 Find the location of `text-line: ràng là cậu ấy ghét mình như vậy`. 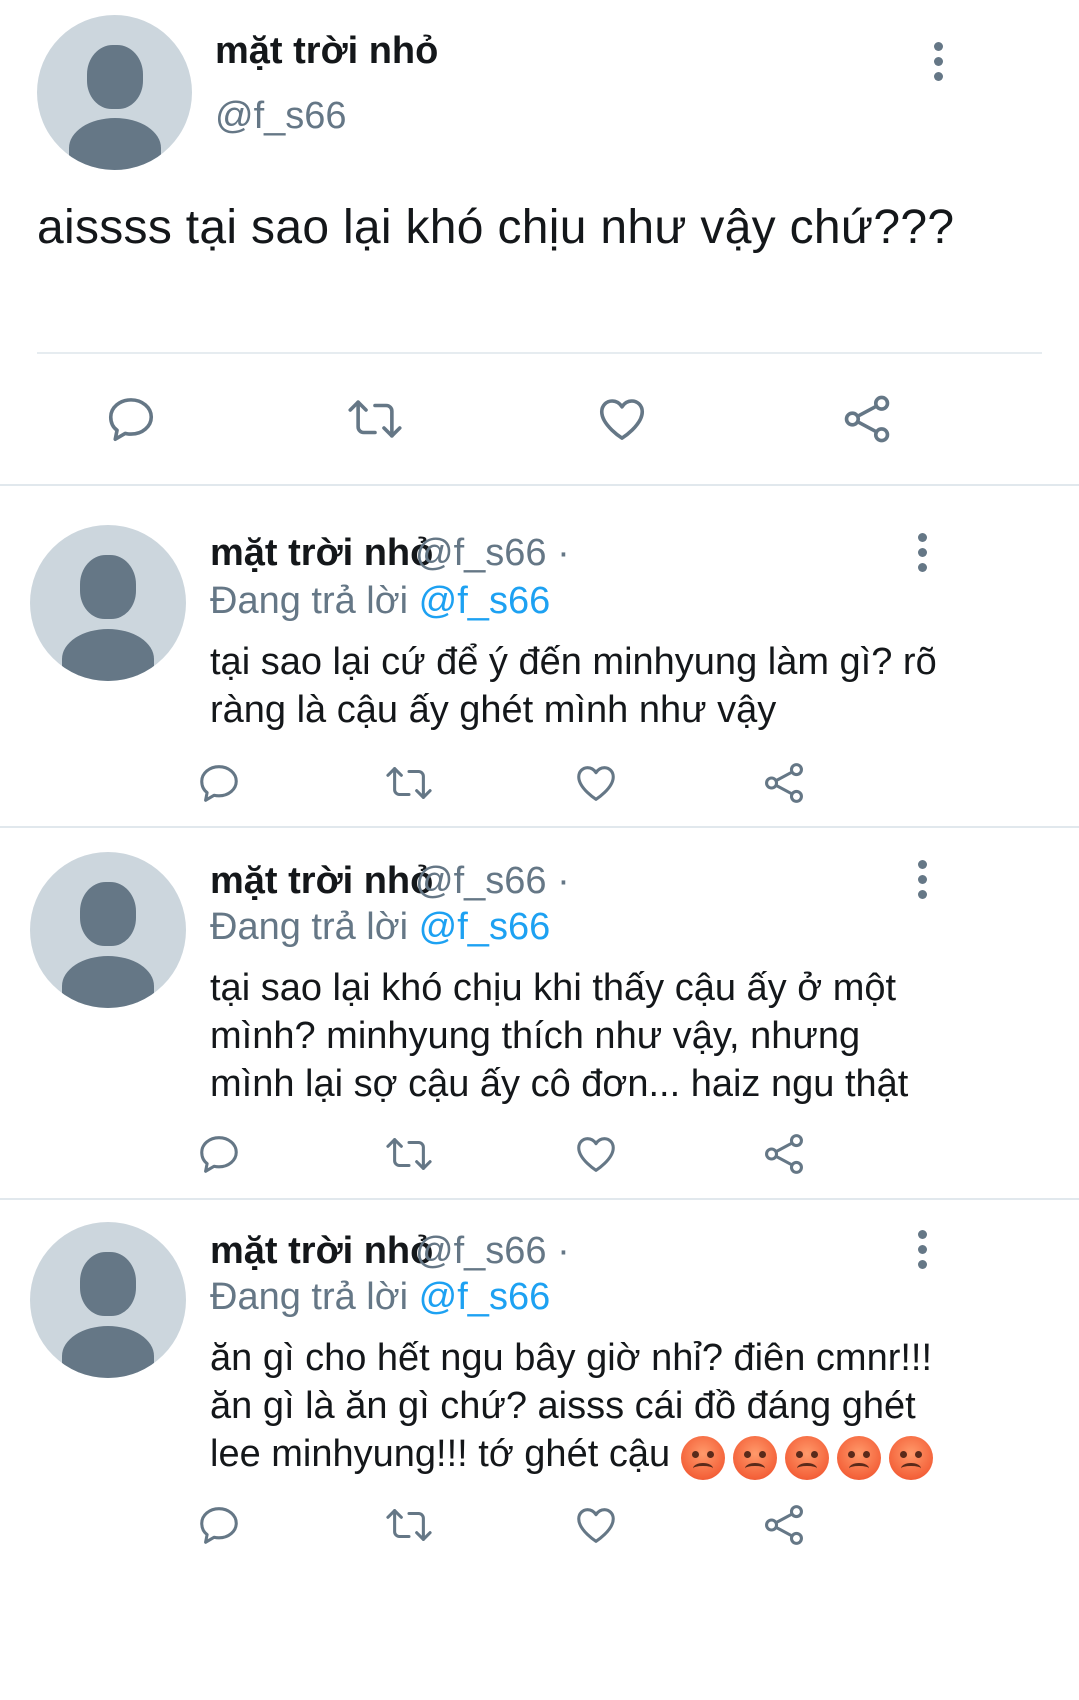

text-line: ràng là cậu ấy ghét mình như vậy is located at coordinates (493, 710).